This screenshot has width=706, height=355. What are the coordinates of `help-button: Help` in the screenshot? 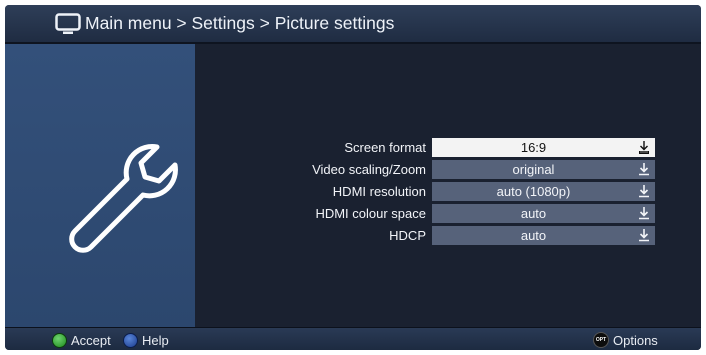 It's located at (146, 340).